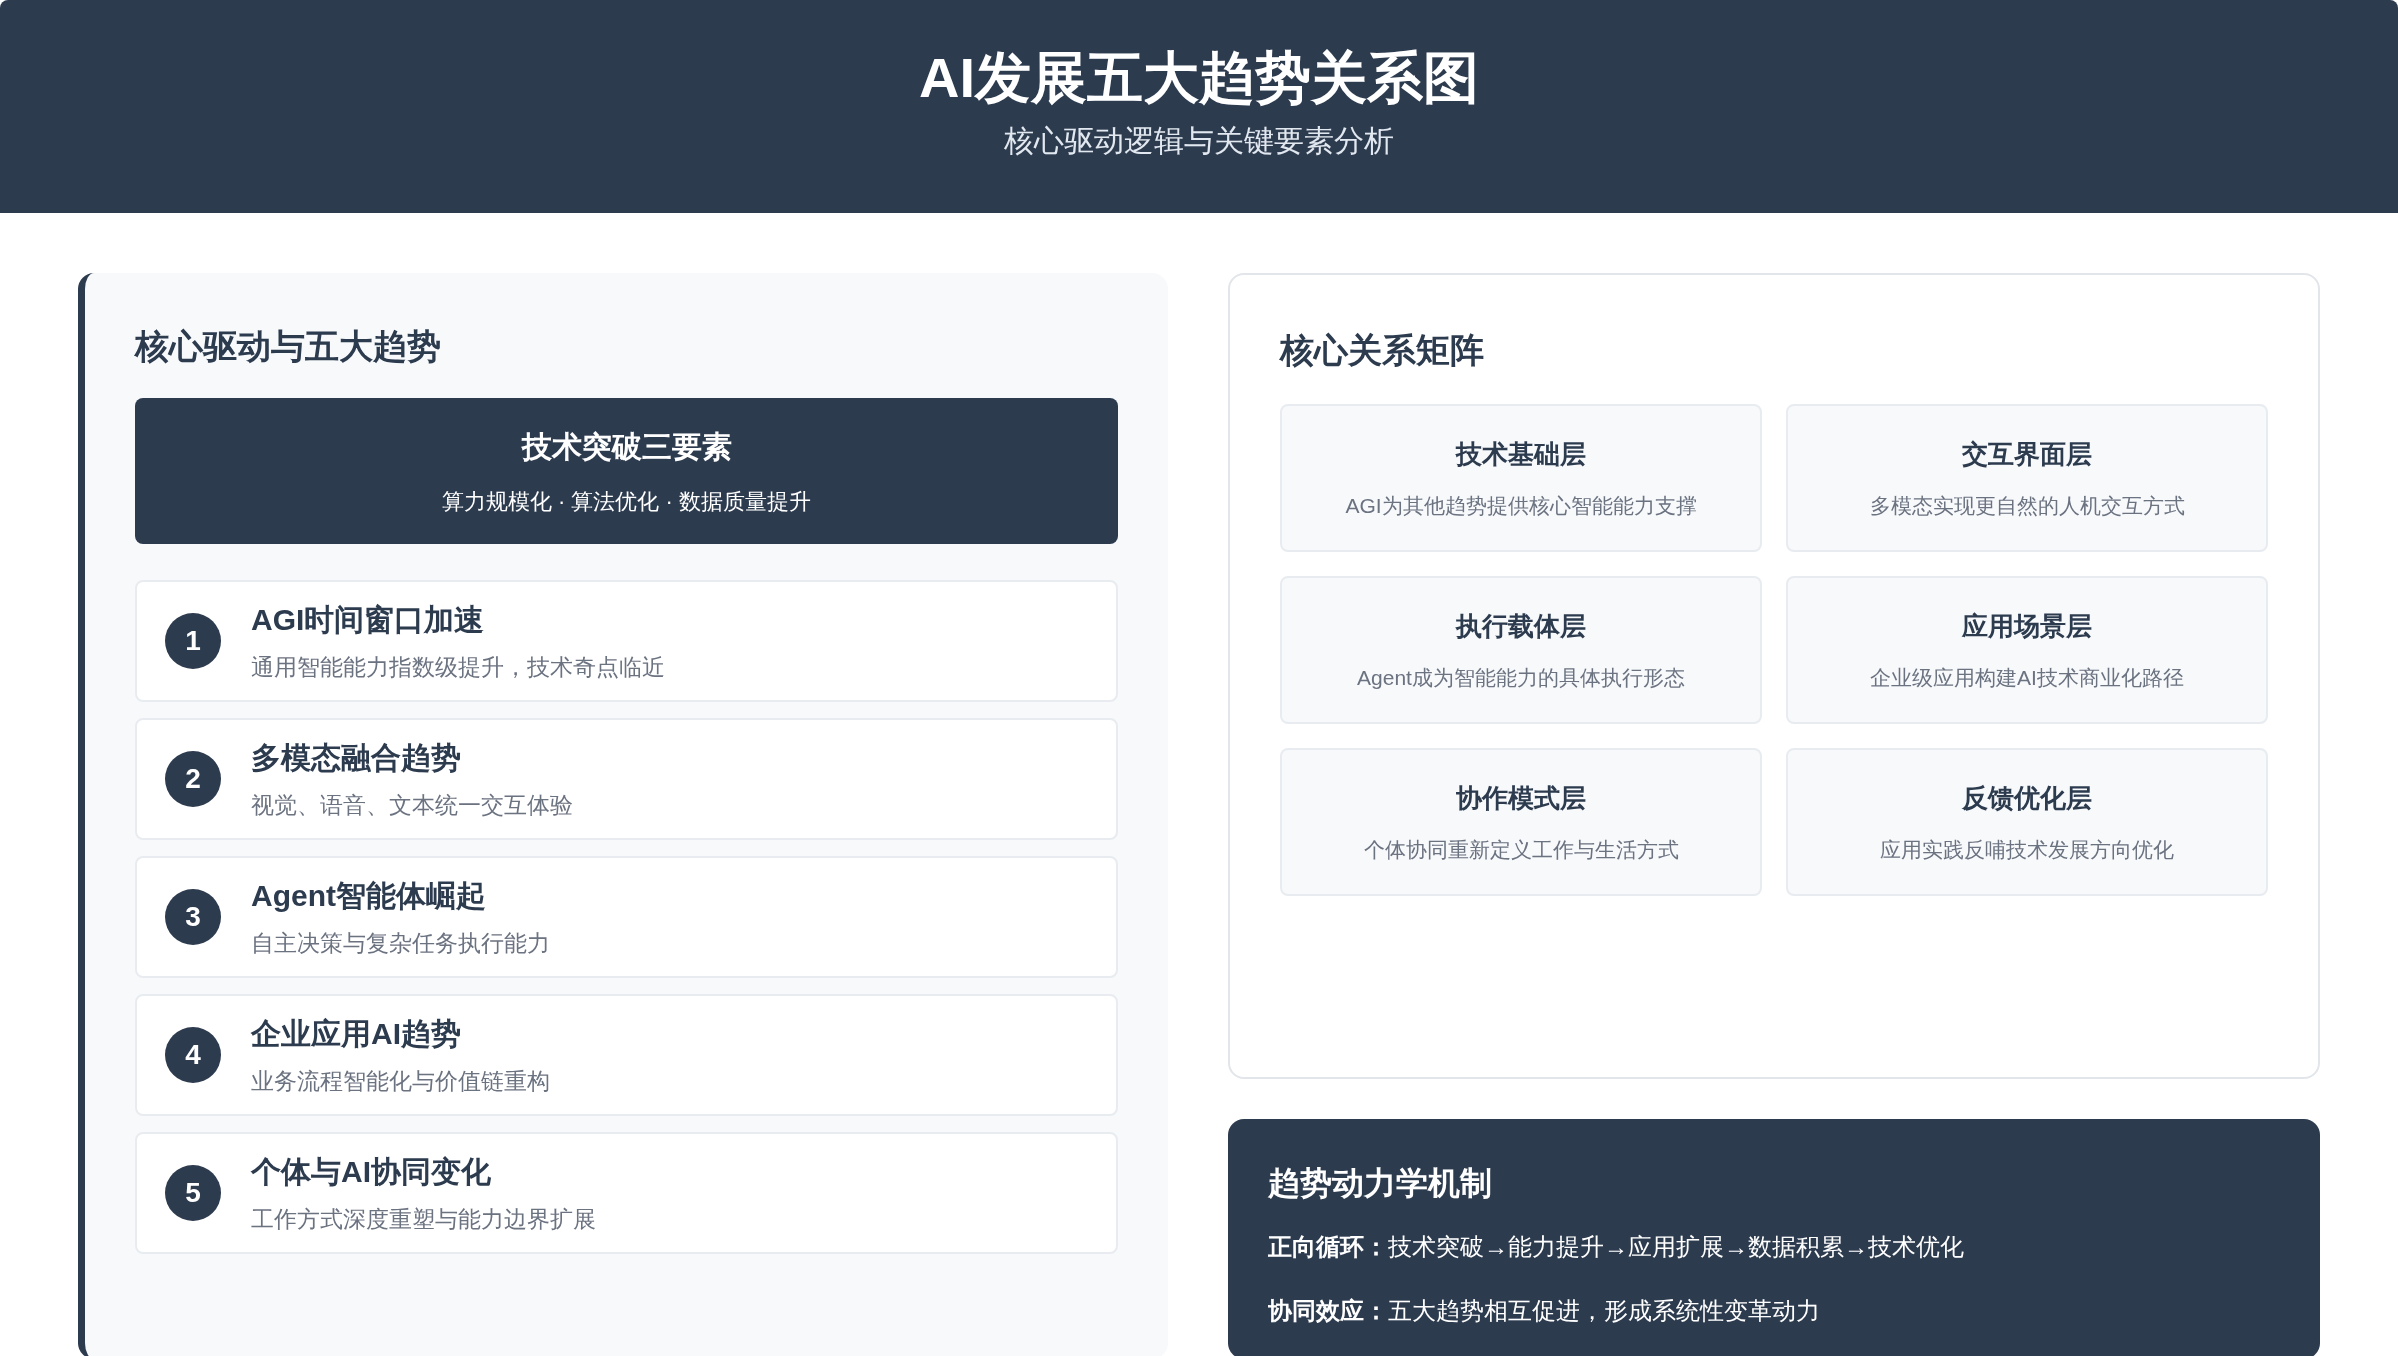  I want to click on panel-title: 核心驱动与五大趋势, so click(288, 346).